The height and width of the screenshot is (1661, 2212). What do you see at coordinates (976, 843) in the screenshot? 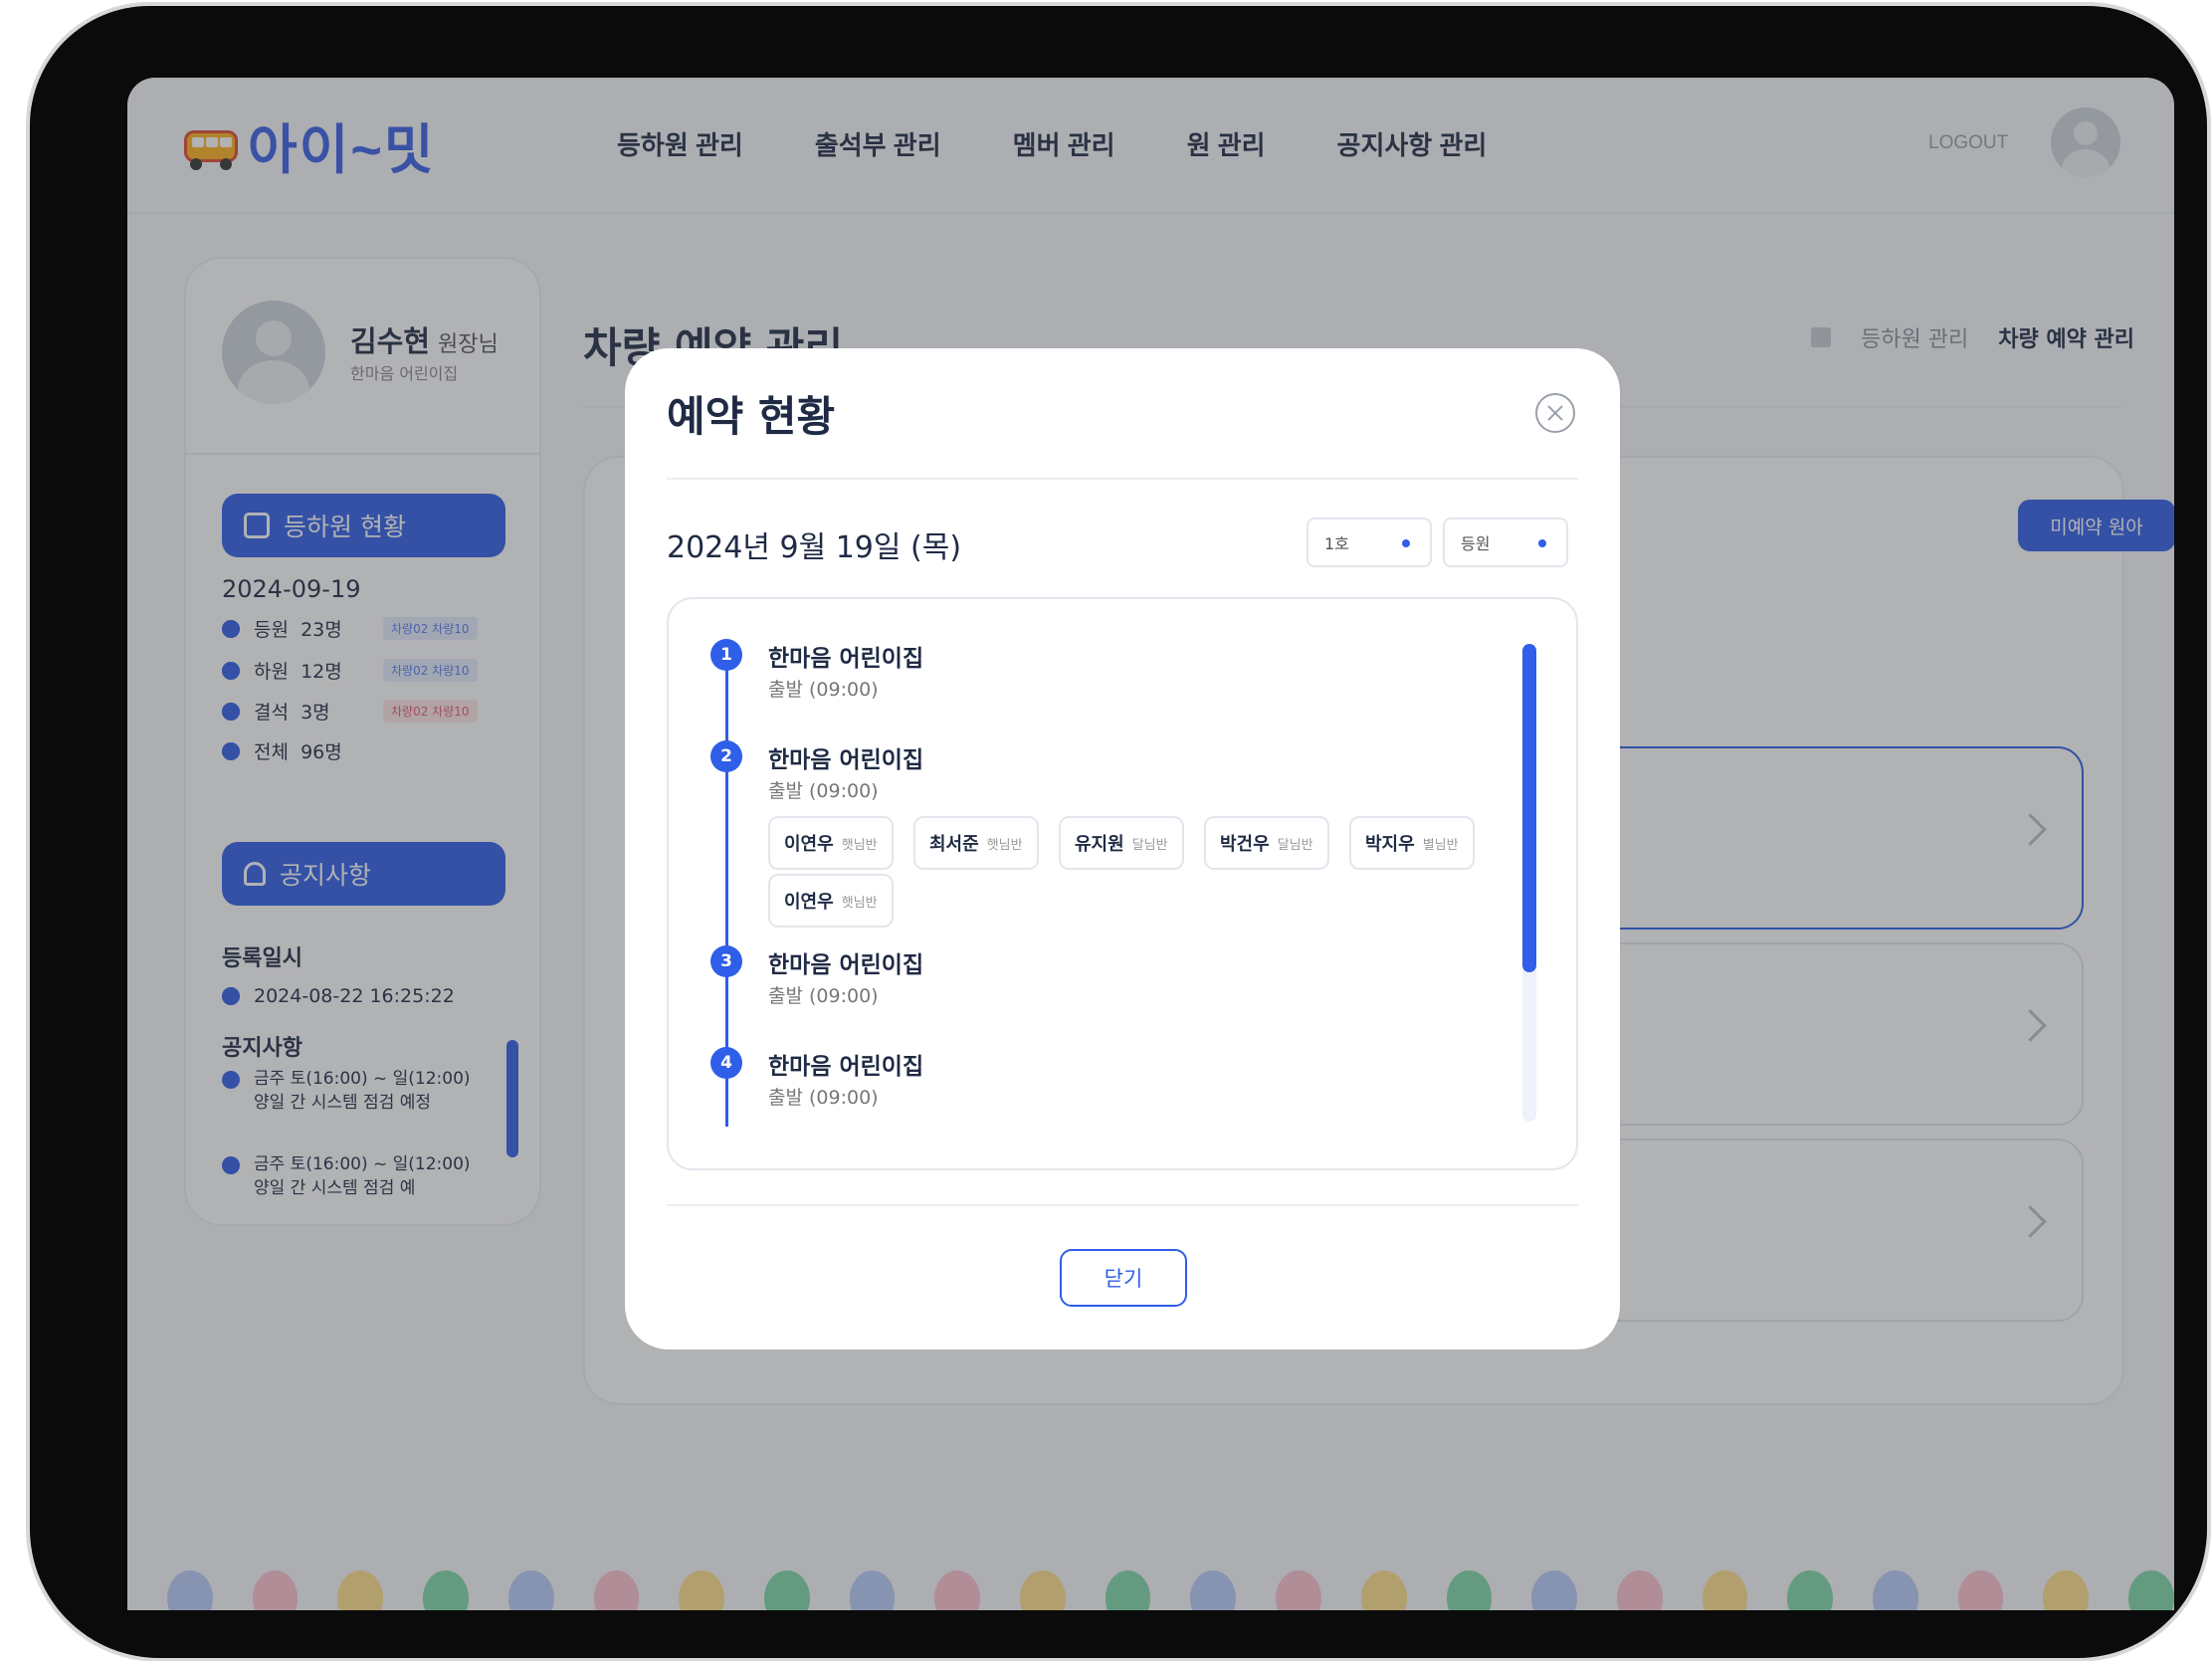
I see `child-chip: 최서준 햇님반` at bounding box center [976, 843].